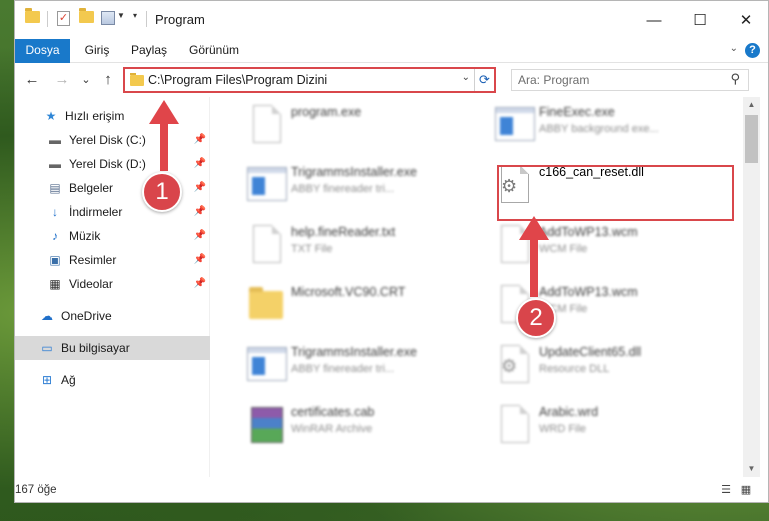  What do you see at coordinates (577, 112) in the screenshot?
I see `file-name: FineExec.exe` at bounding box center [577, 112].